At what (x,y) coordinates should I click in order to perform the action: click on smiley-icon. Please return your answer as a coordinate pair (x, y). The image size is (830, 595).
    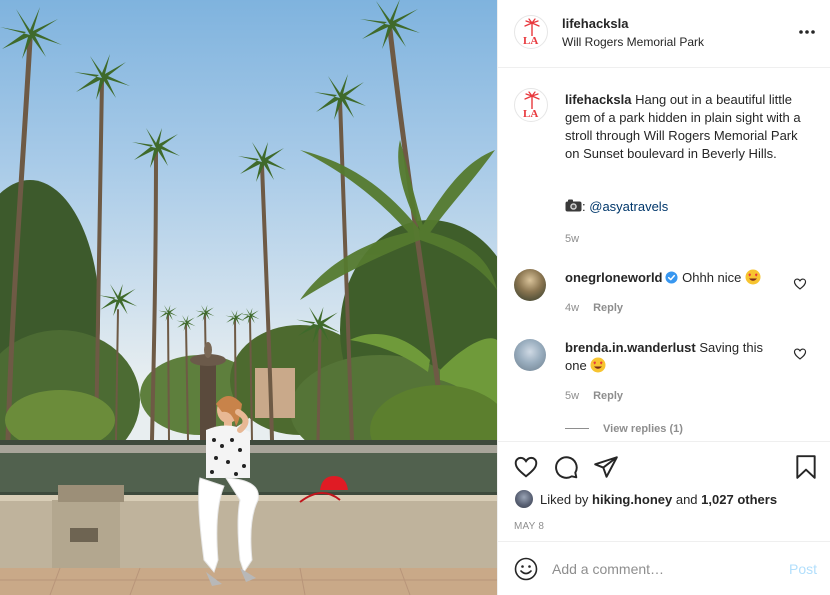
    Looking at the image, I should click on (526, 569).